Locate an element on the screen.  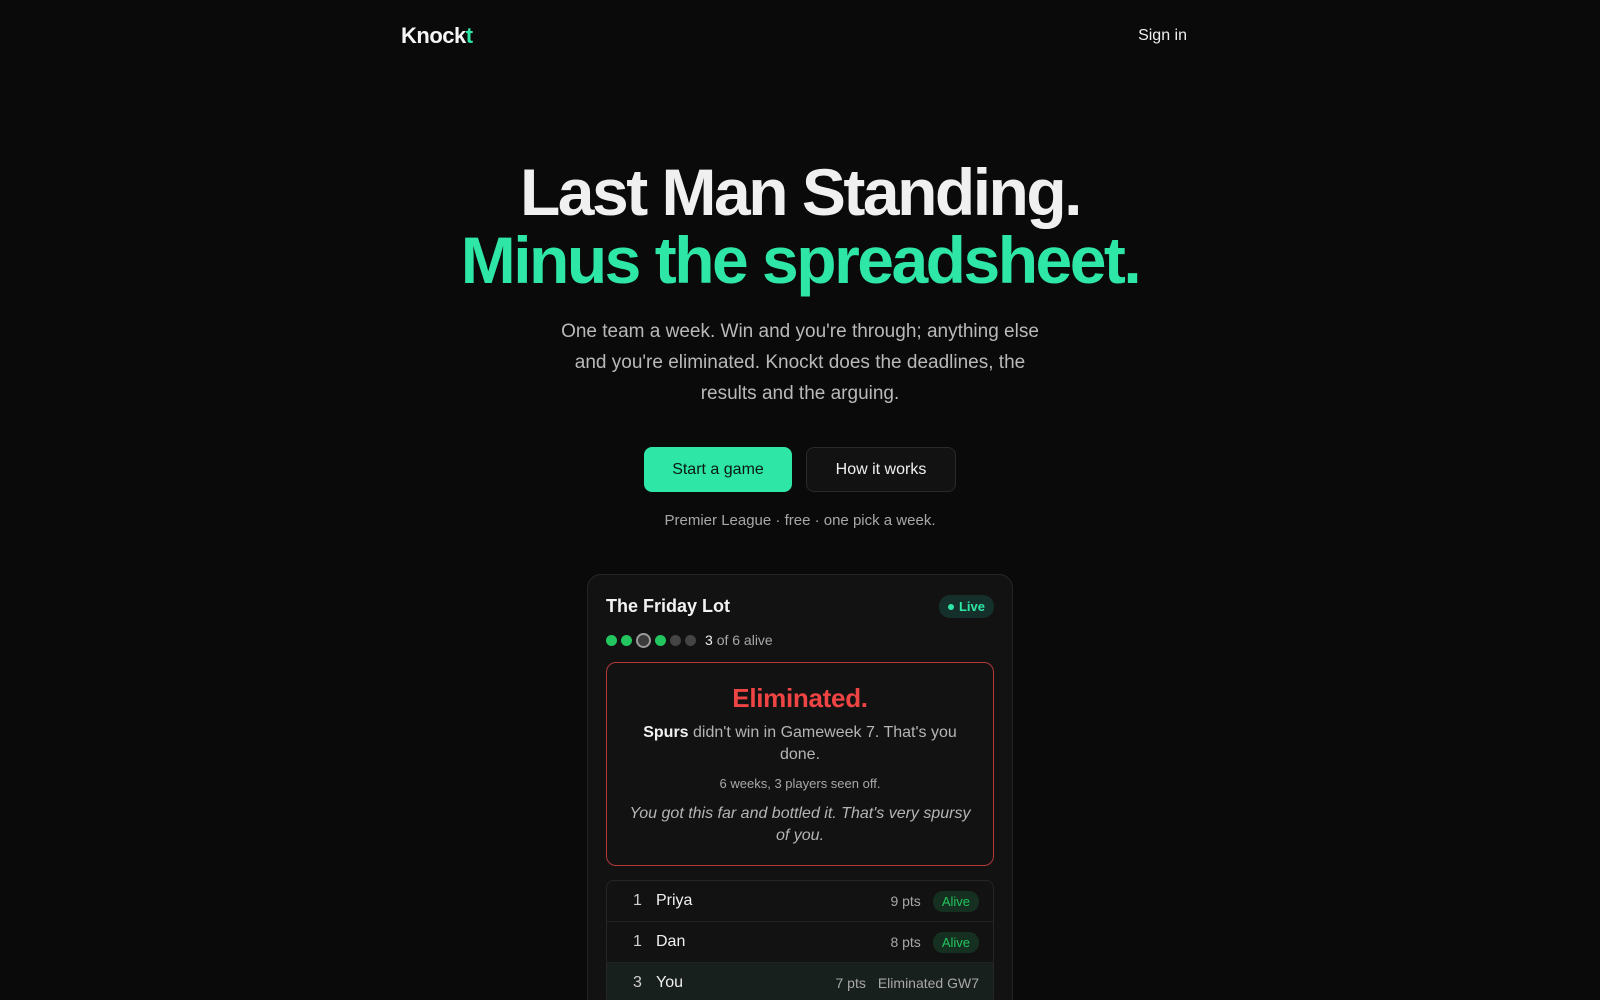
table-row: 1 Priya 9 pts Alive is located at coordinates (800, 901).